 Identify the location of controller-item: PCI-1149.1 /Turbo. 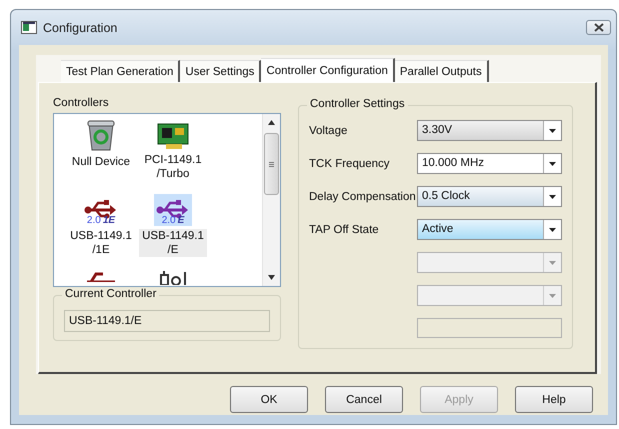
(173, 153).